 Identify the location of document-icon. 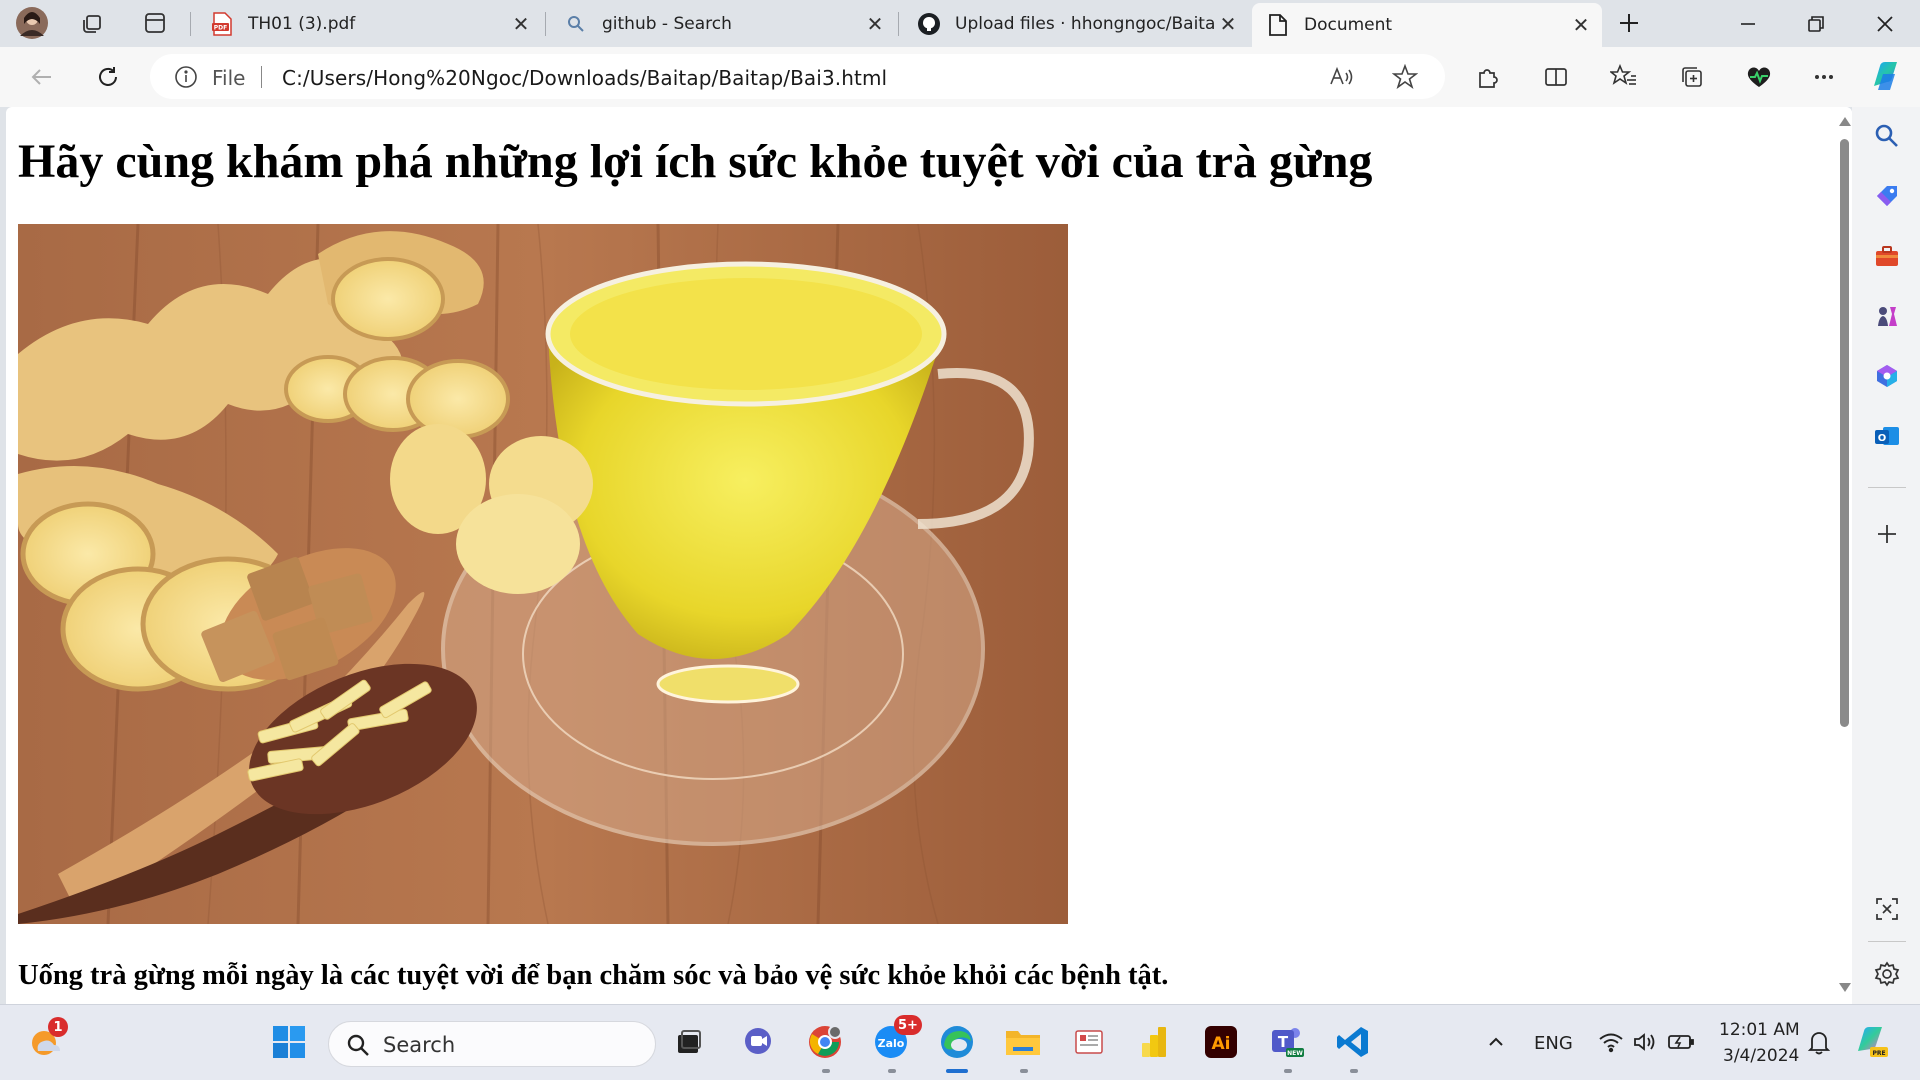
(1278, 25).